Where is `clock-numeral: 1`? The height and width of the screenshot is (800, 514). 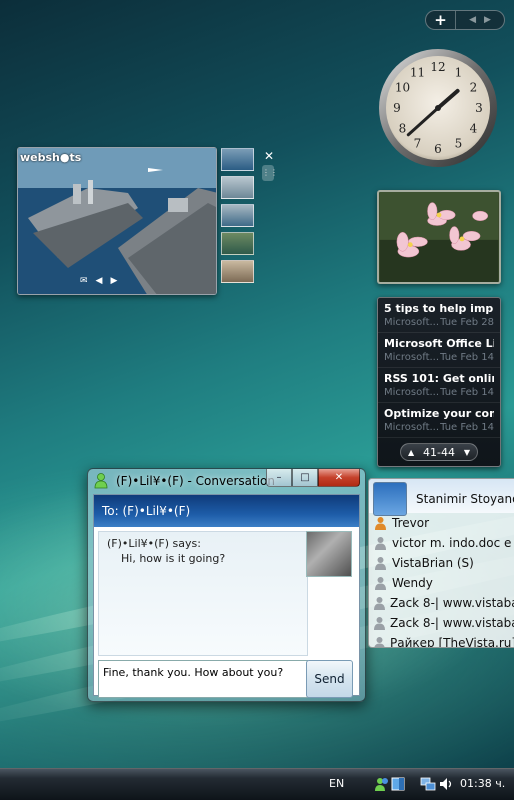 clock-numeral: 1 is located at coordinates (459, 73).